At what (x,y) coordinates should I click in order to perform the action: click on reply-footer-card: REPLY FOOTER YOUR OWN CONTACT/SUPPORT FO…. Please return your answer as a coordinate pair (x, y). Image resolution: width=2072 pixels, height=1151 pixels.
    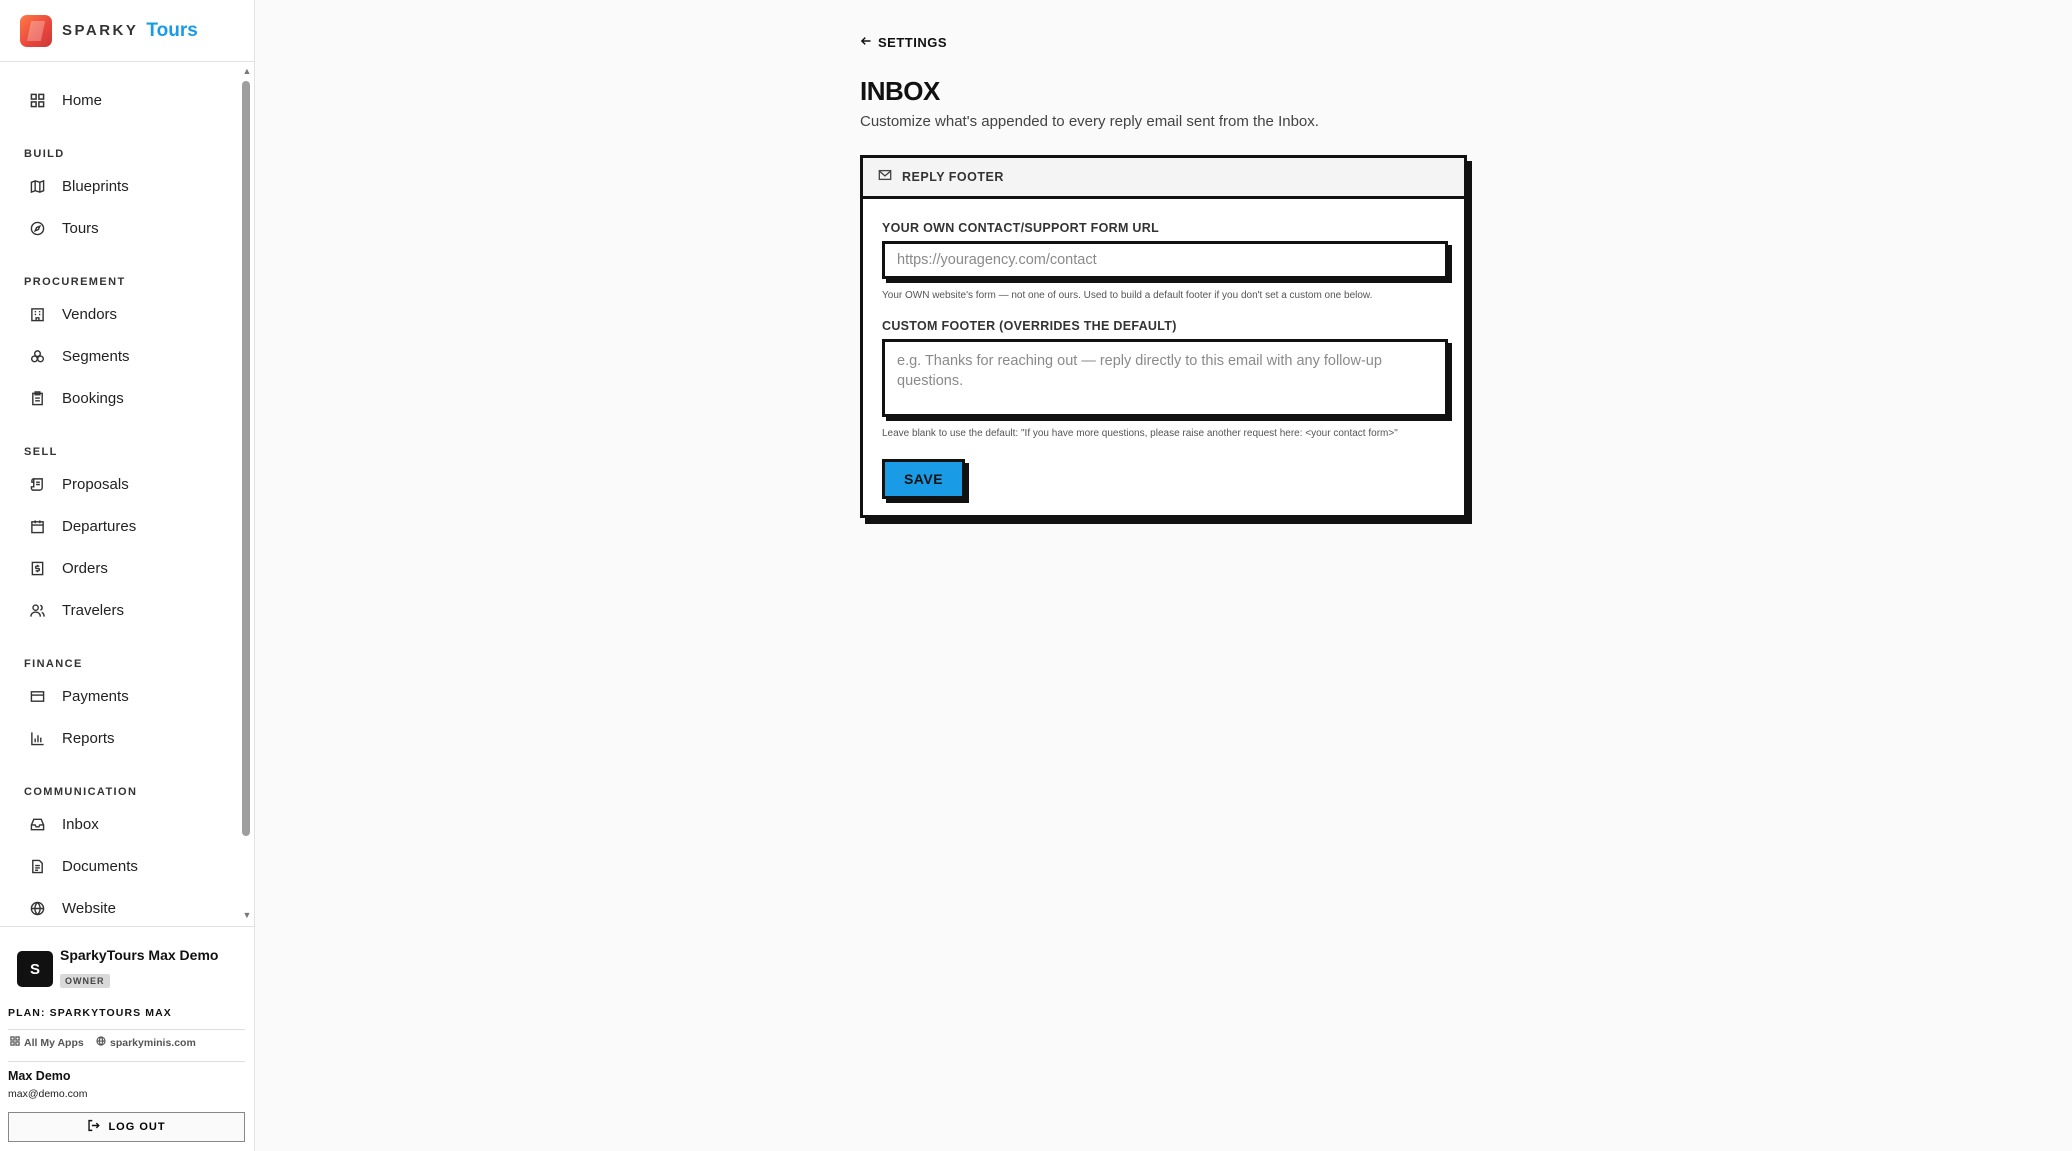
    Looking at the image, I should click on (1163, 336).